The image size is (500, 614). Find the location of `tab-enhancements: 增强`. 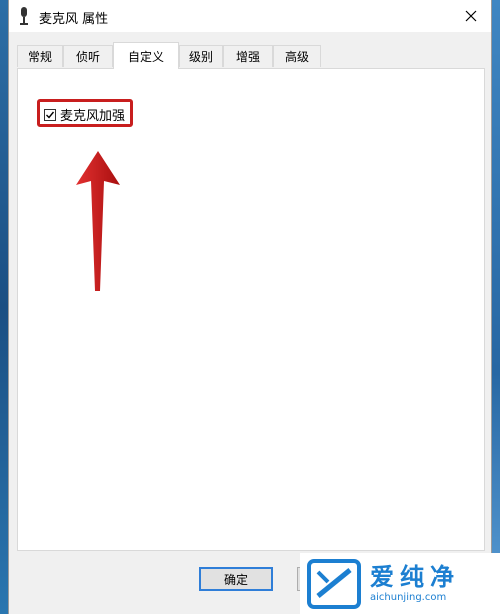

tab-enhancements: 增强 is located at coordinates (248, 56).